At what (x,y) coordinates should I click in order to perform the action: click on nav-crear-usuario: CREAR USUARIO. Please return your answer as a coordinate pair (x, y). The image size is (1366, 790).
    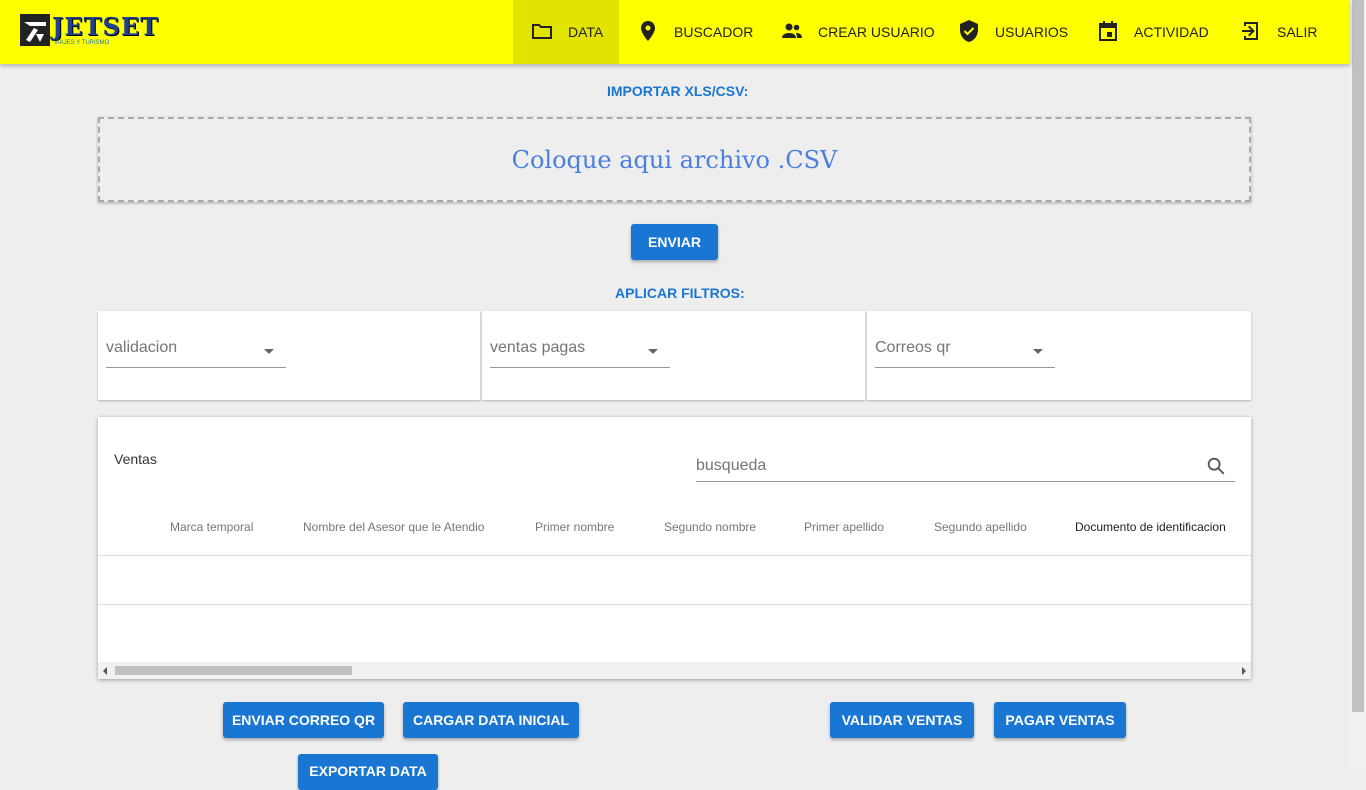
    Looking at the image, I should click on (857, 32).